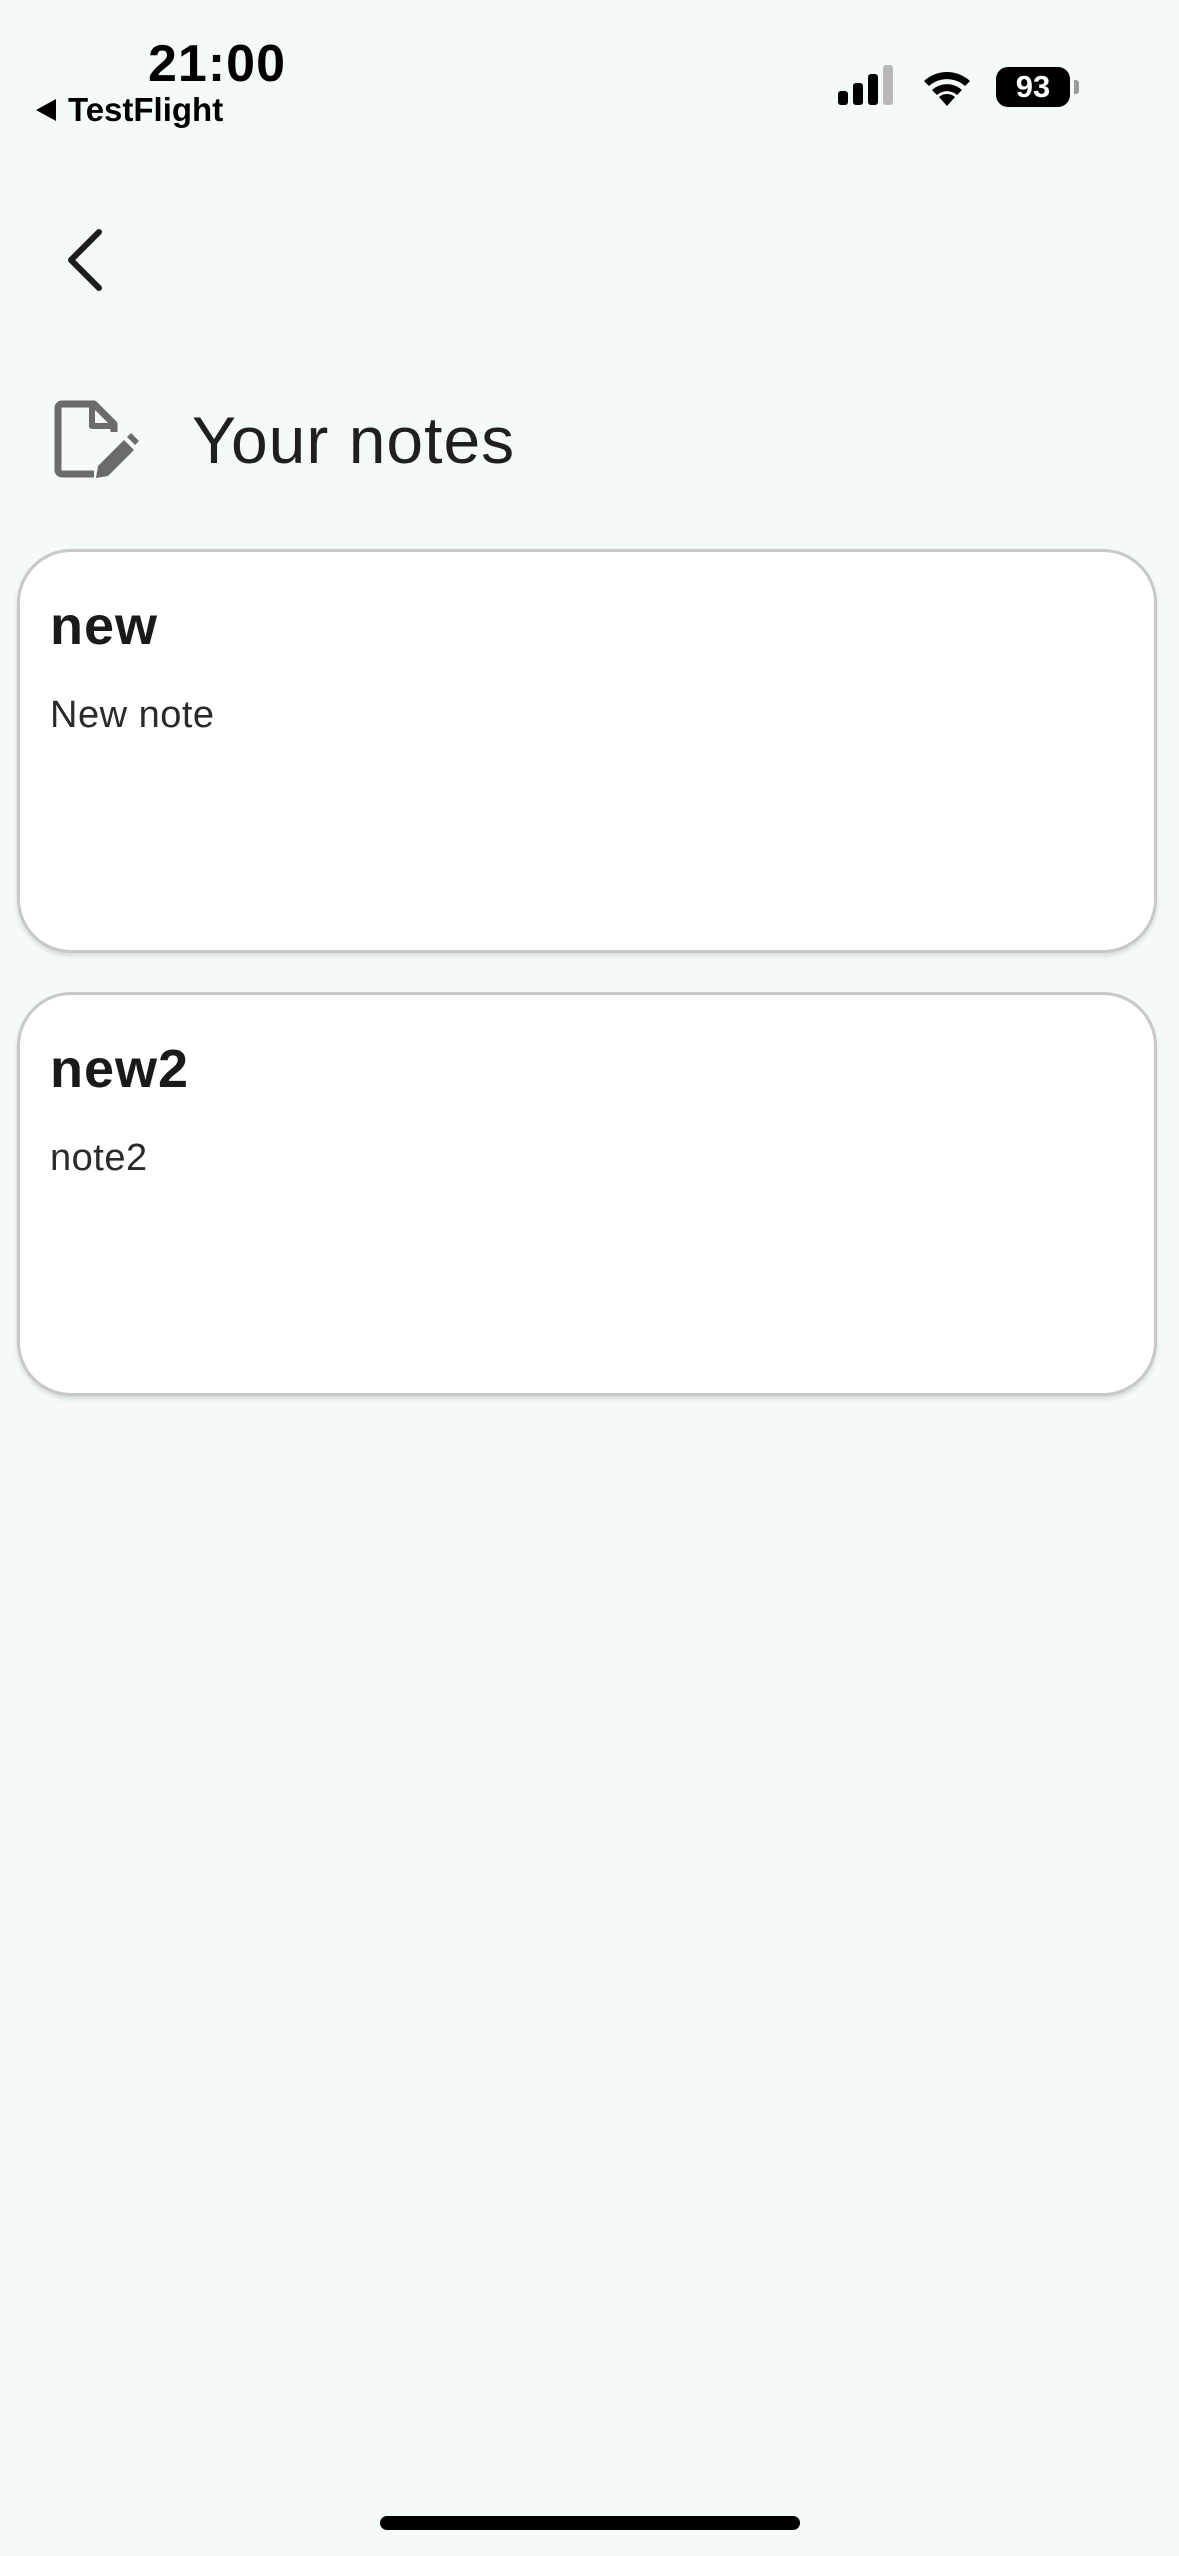  Describe the element at coordinates (97, 440) in the screenshot. I see `note-edit-icon` at that location.